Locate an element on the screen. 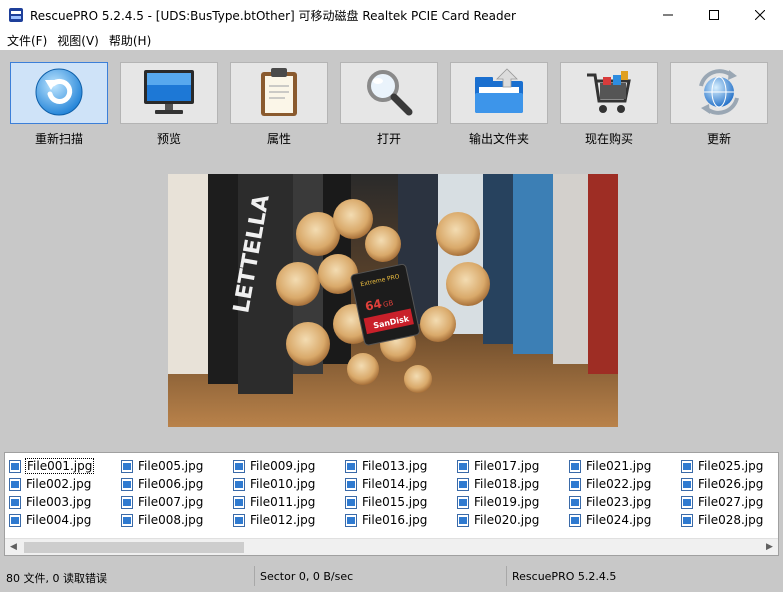 This screenshot has height=592, width=783. file-item: File019.jpg is located at coordinates (509, 502).